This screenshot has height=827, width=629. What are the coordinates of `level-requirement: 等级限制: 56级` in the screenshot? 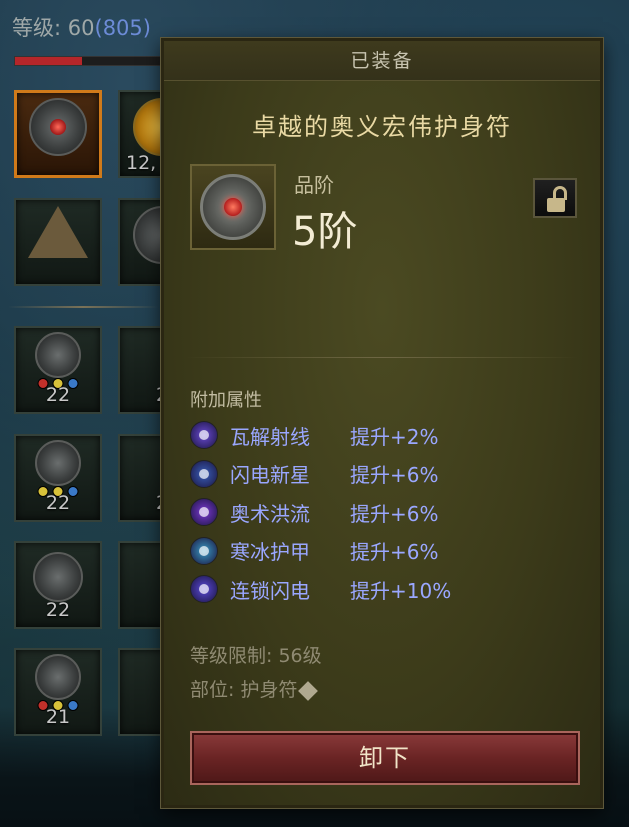 It's located at (256, 654).